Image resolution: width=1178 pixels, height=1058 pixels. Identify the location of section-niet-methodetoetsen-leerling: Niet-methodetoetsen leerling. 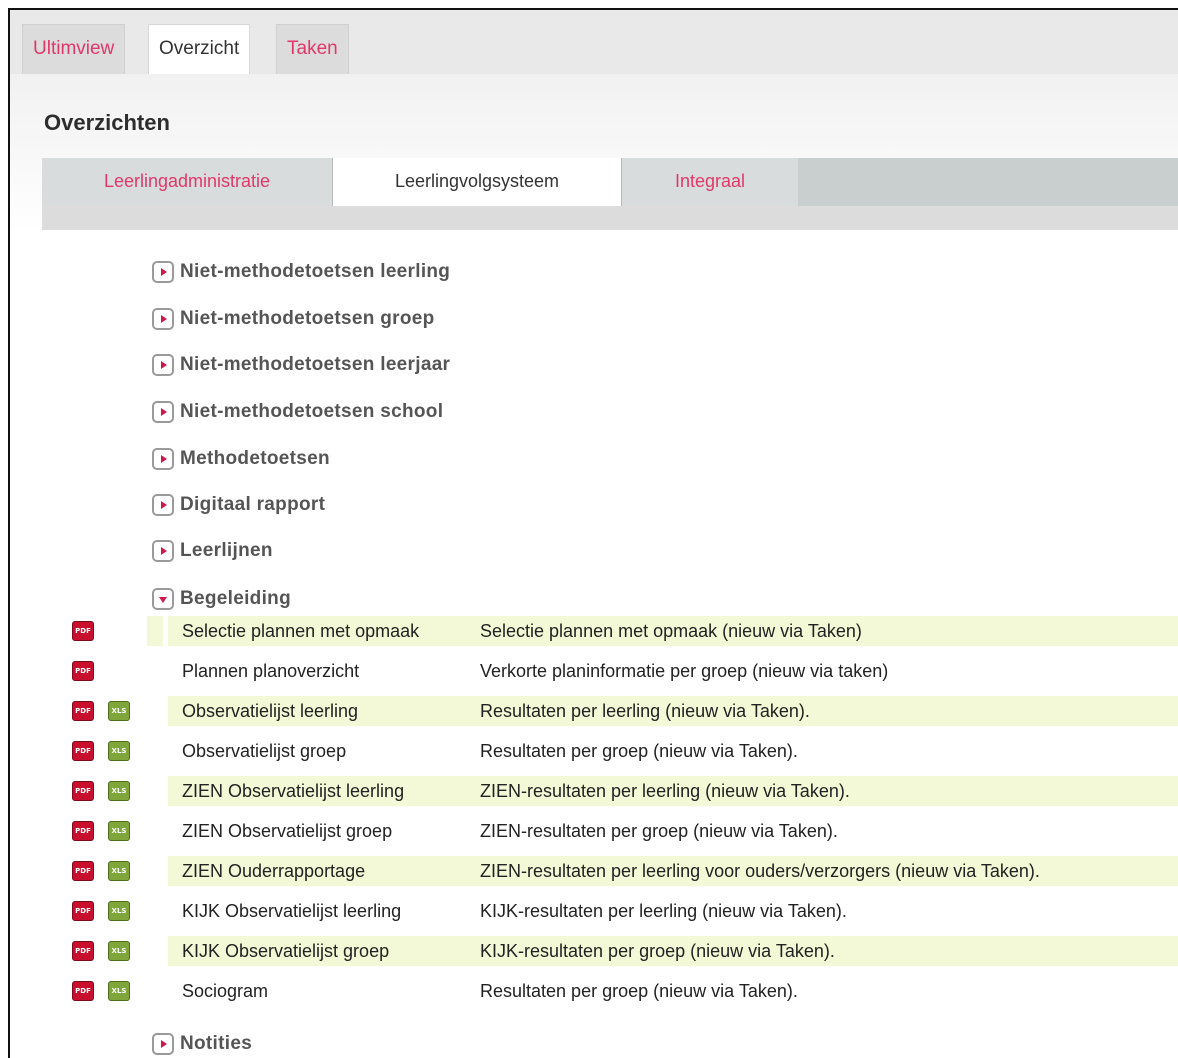
(301, 272).